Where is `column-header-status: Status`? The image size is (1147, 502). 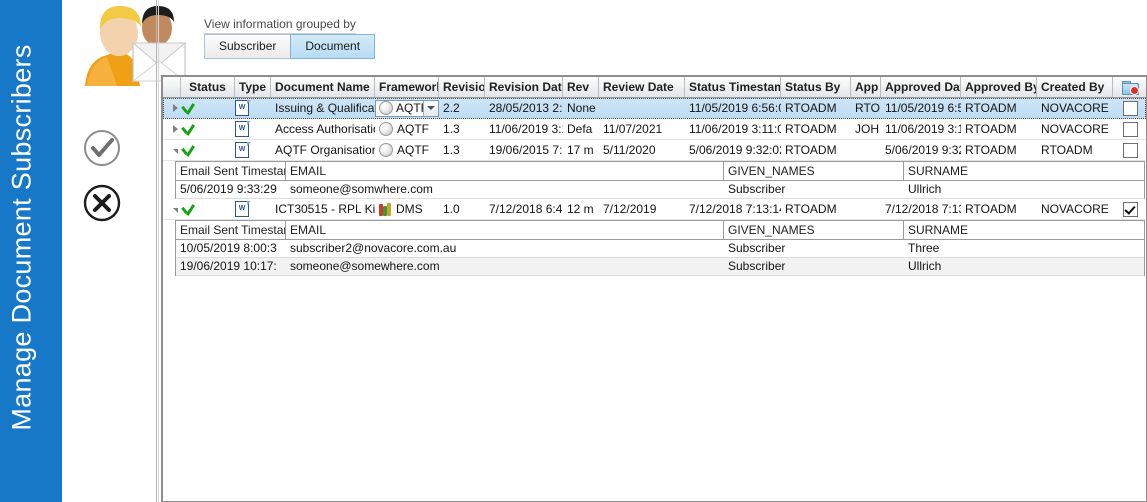 column-header-status: Status is located at coordinates (208, 87).